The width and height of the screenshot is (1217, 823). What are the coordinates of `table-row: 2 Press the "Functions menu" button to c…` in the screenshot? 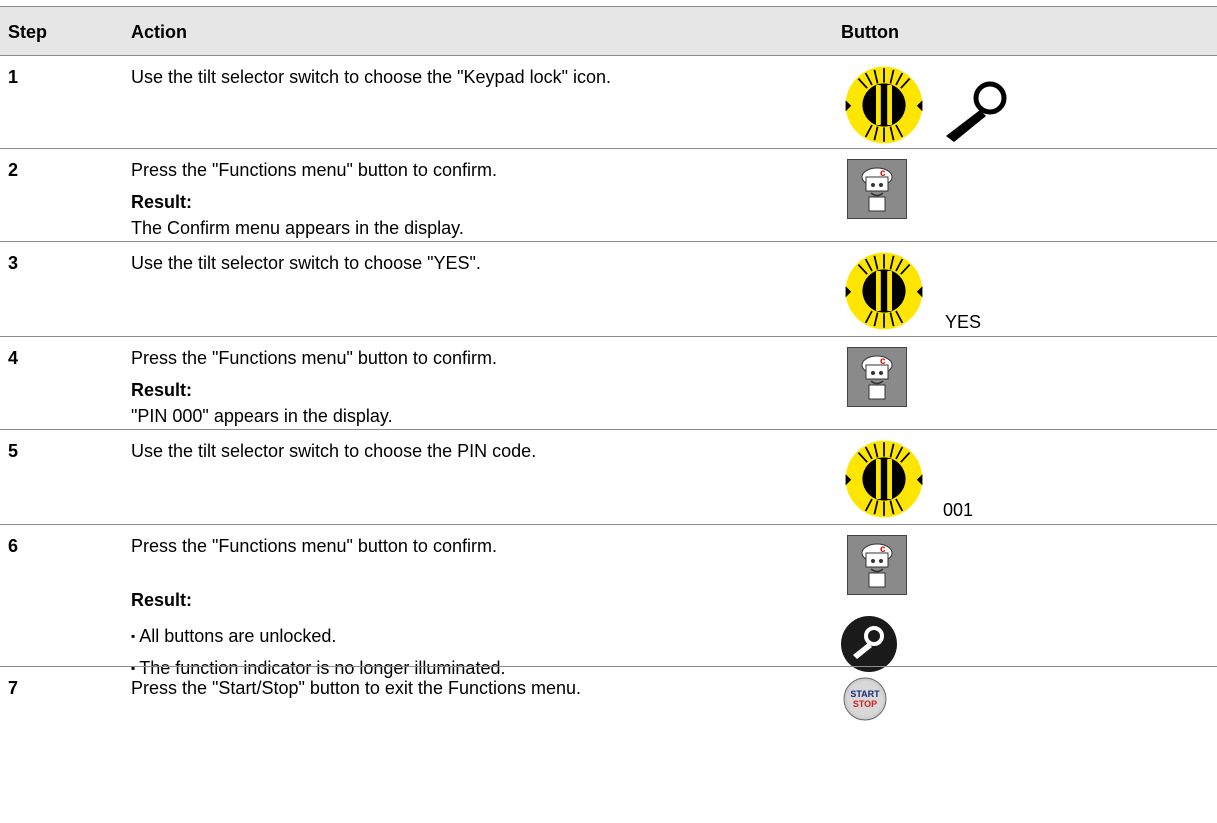 It's located at (608, 195).